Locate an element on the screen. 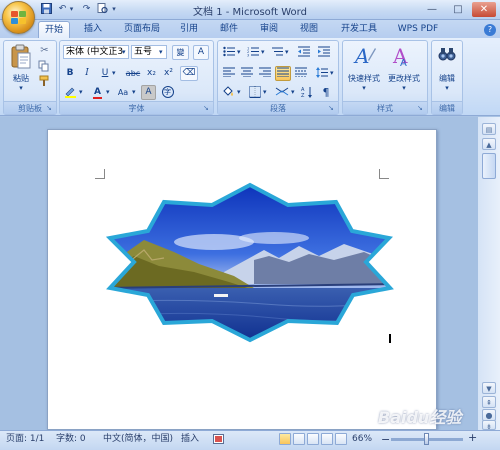 This screenshot has width=500, height=450. editing-button-label: 编辑 is located at coordinates (447, 78).